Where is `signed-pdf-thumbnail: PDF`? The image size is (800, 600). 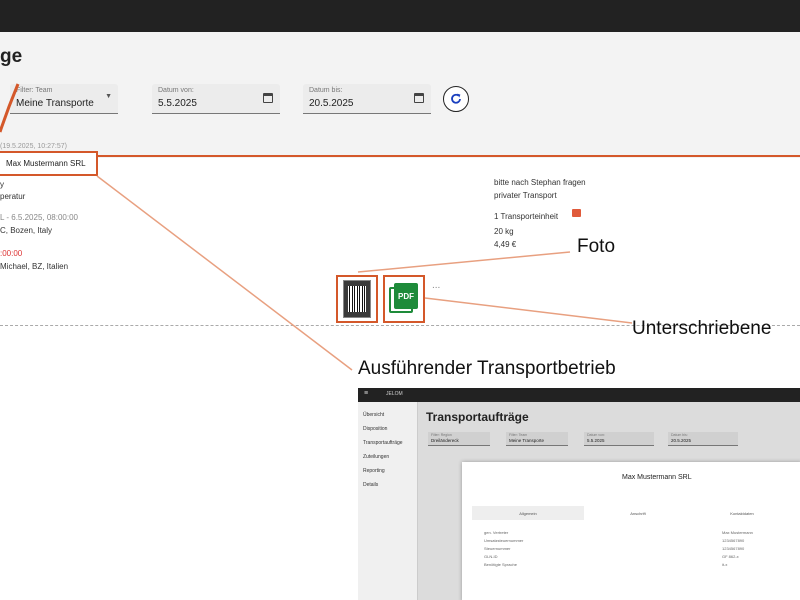
signed-pdf-thumbnail: PDF is located at coordinates (404, 299).